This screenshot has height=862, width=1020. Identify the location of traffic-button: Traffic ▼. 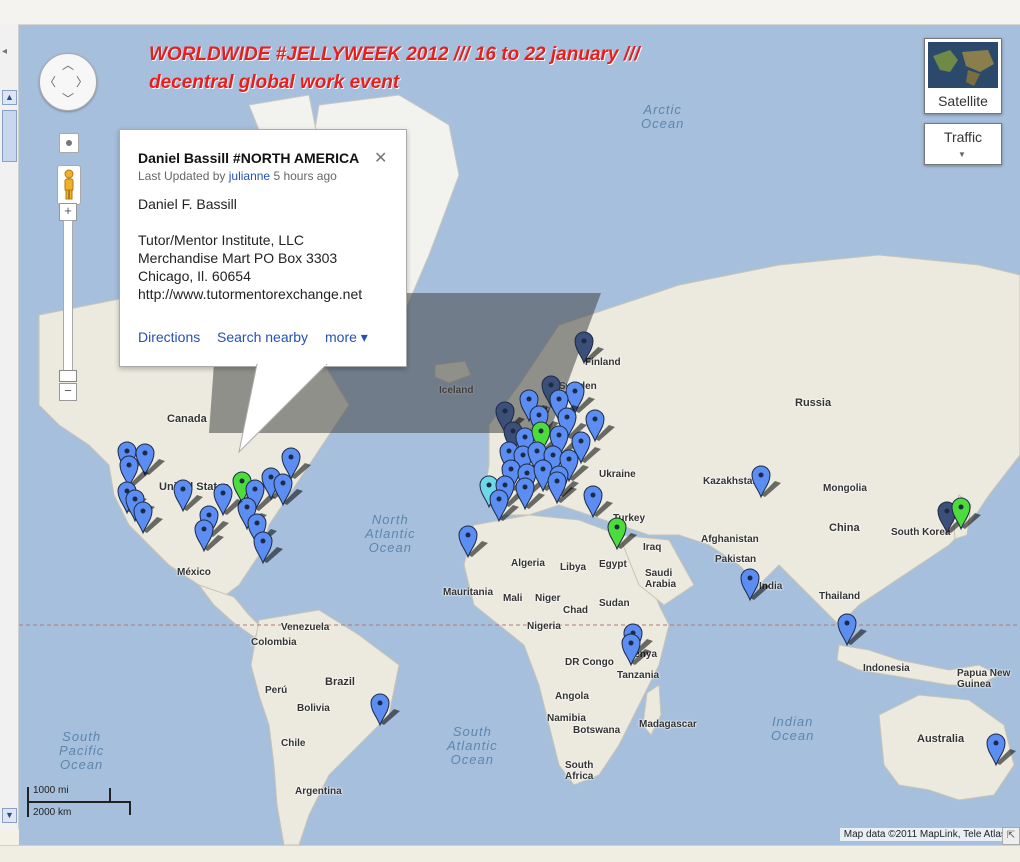
(963, 144).